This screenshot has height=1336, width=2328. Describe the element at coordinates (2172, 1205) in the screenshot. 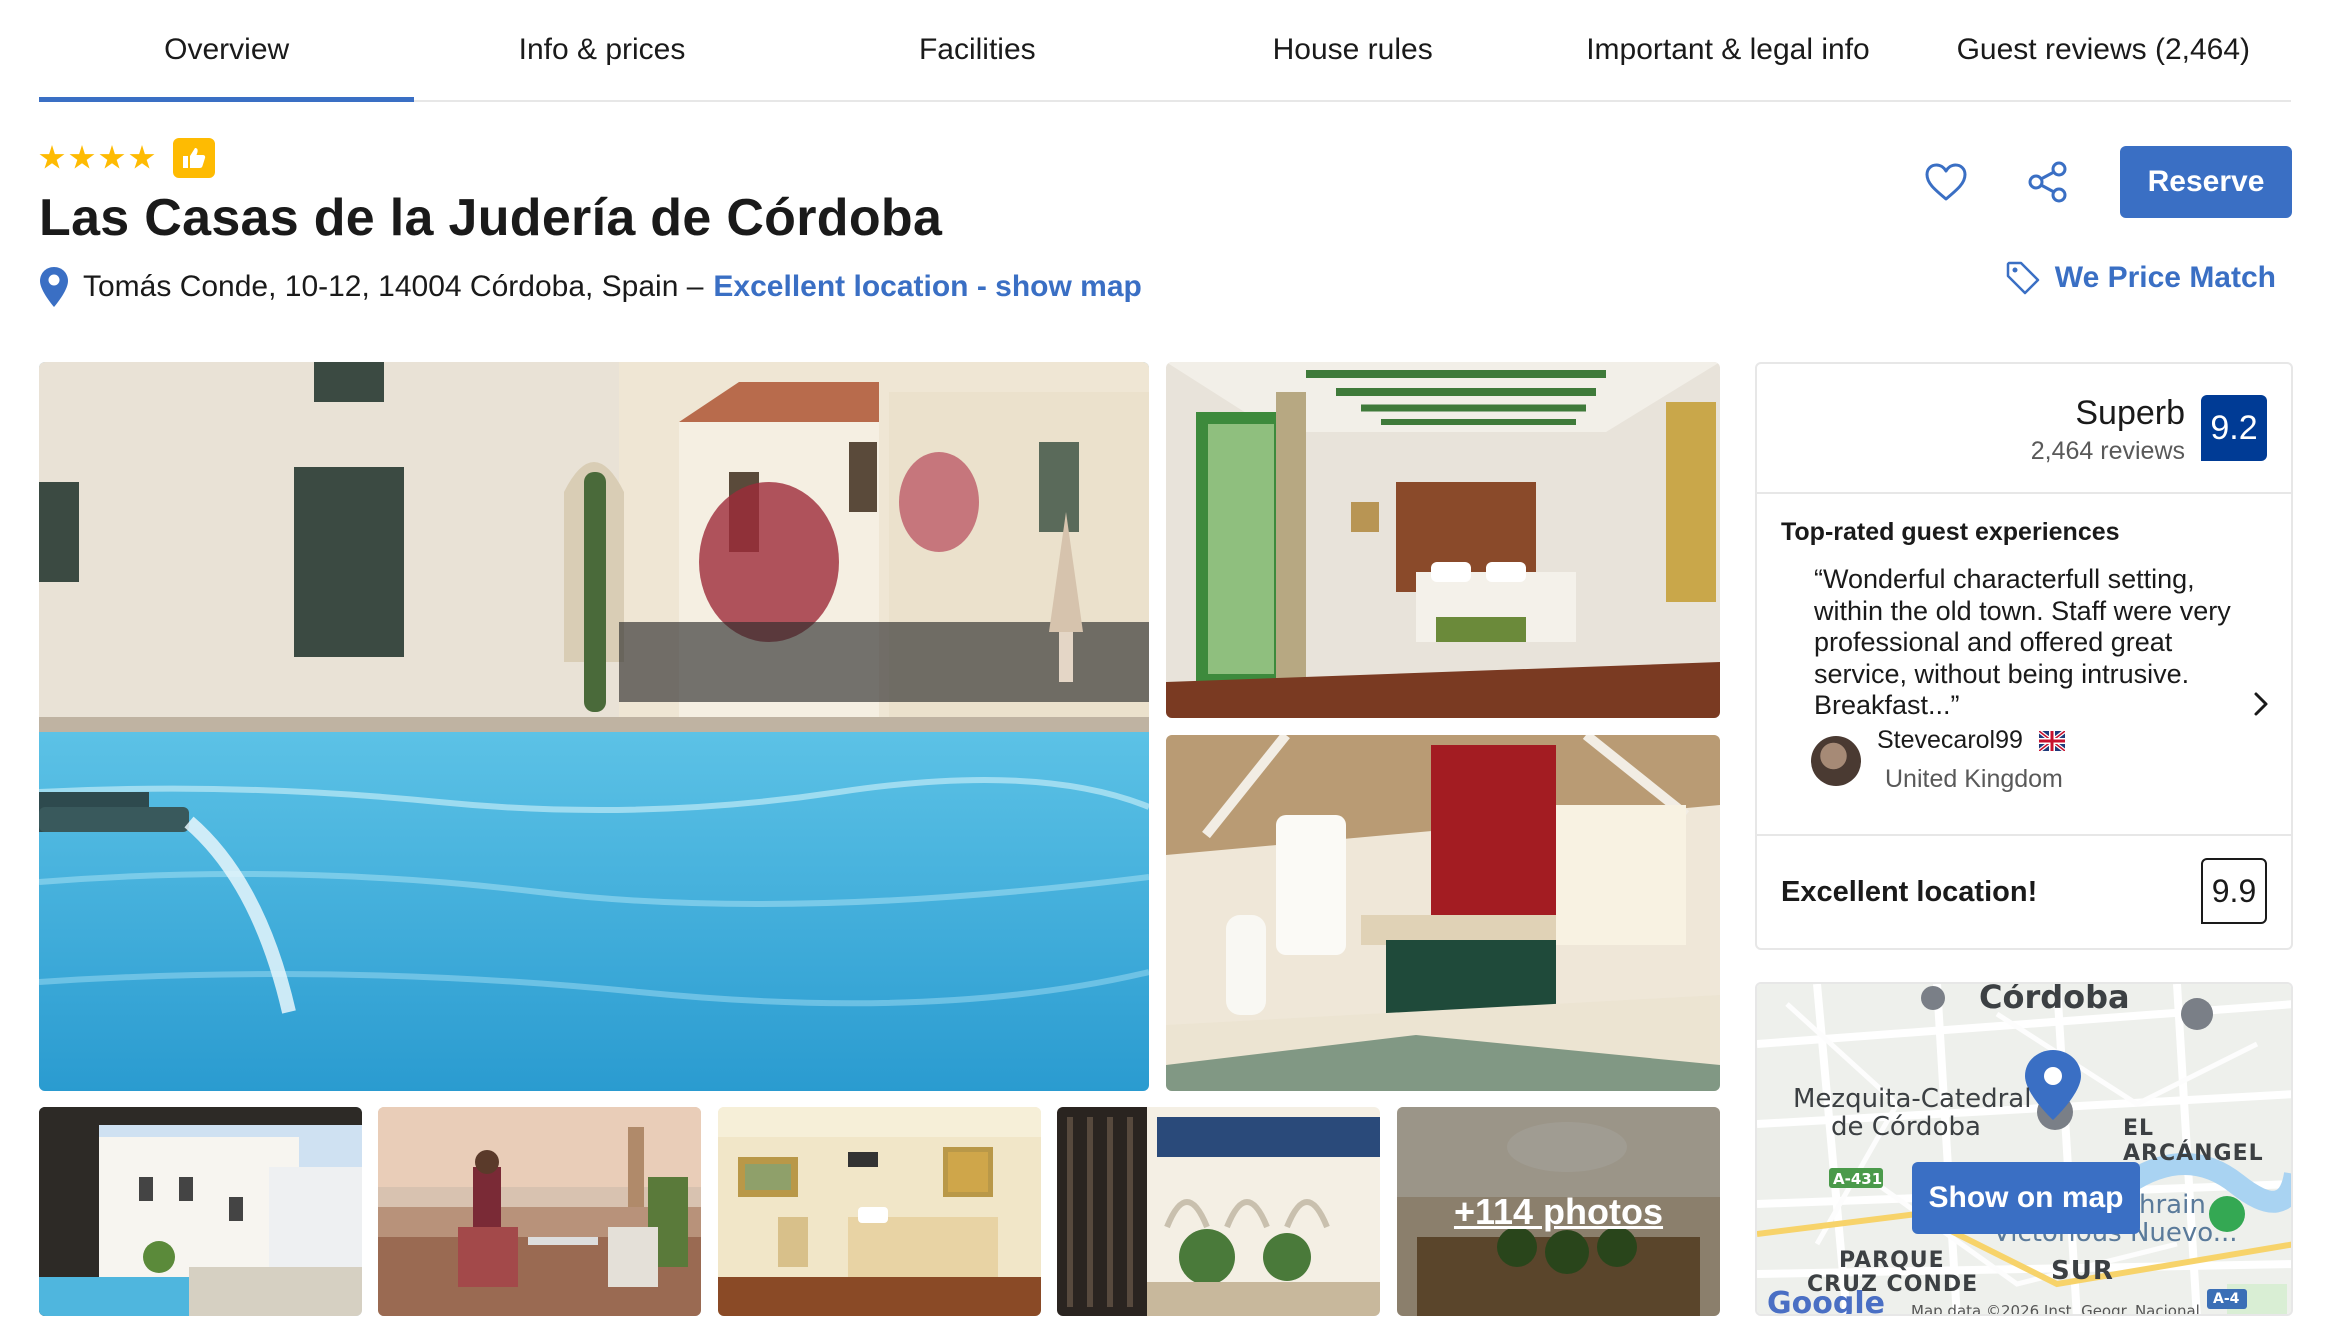

I see `map-poi-label: hrain` at that location.